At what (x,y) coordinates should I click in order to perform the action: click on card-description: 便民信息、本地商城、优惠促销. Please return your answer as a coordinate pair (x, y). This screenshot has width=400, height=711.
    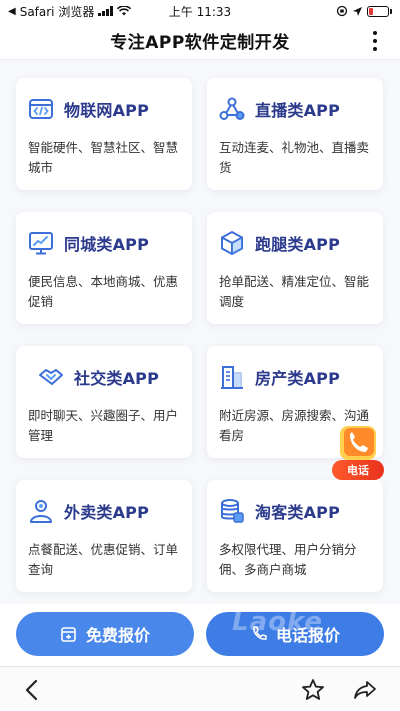
    Looking at the image, I should click on (103, 291).